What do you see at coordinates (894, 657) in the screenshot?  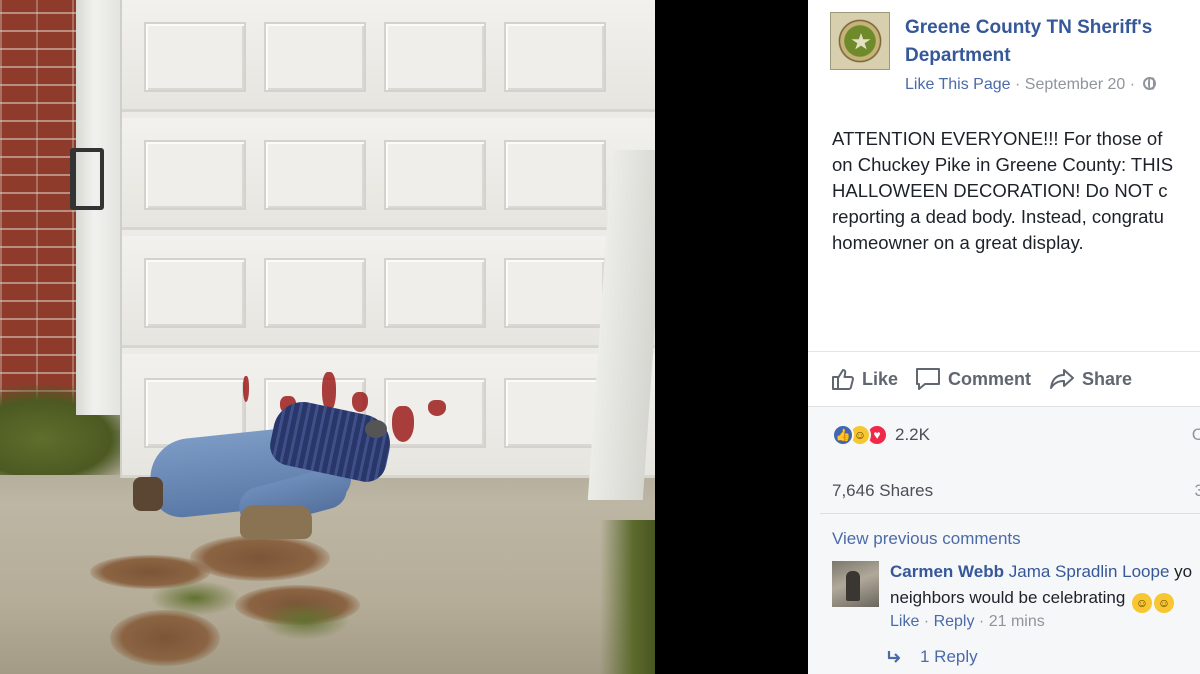 I see `reply-arrow-icon` at bounding box center [894, 657].